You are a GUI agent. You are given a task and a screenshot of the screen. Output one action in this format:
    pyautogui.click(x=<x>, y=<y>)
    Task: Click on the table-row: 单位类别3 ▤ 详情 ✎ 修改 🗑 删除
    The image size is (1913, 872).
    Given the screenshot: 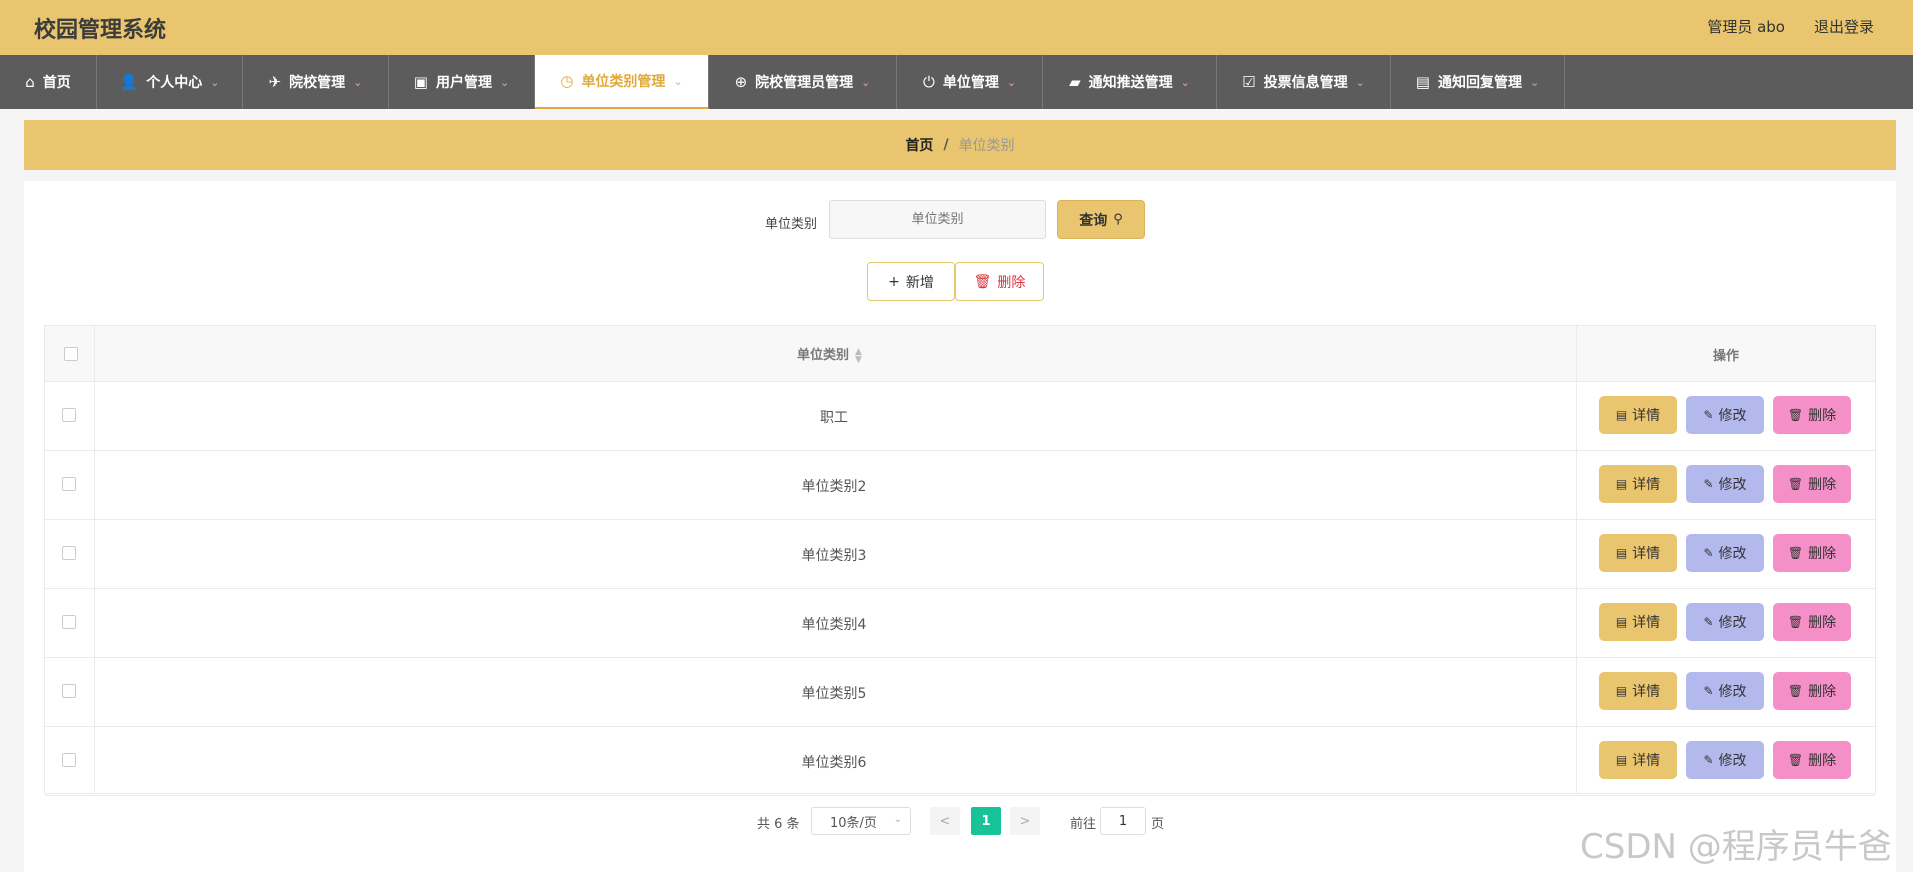 What is the action you would take?
    pyautogui.click(x=960, y=554)
    